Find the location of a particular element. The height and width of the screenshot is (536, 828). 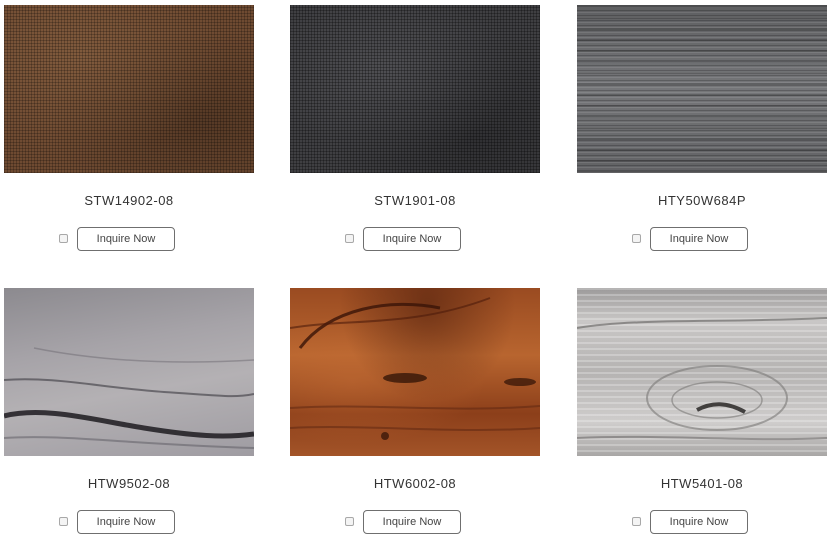

product-code: HTY50W684P is located at coordinates (702, 200).